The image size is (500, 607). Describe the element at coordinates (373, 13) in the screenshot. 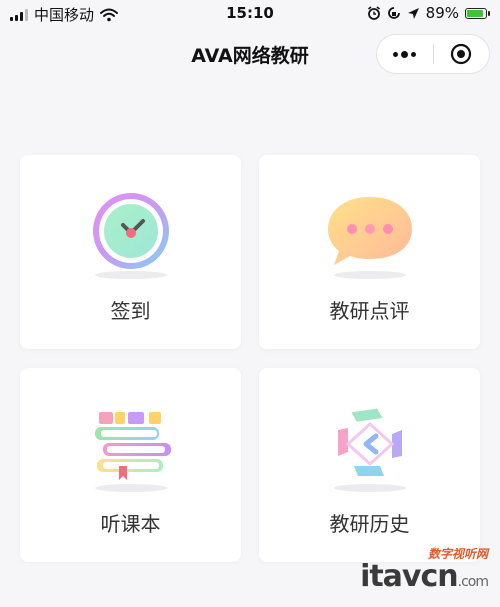

I see `alarm-icon` at that location.